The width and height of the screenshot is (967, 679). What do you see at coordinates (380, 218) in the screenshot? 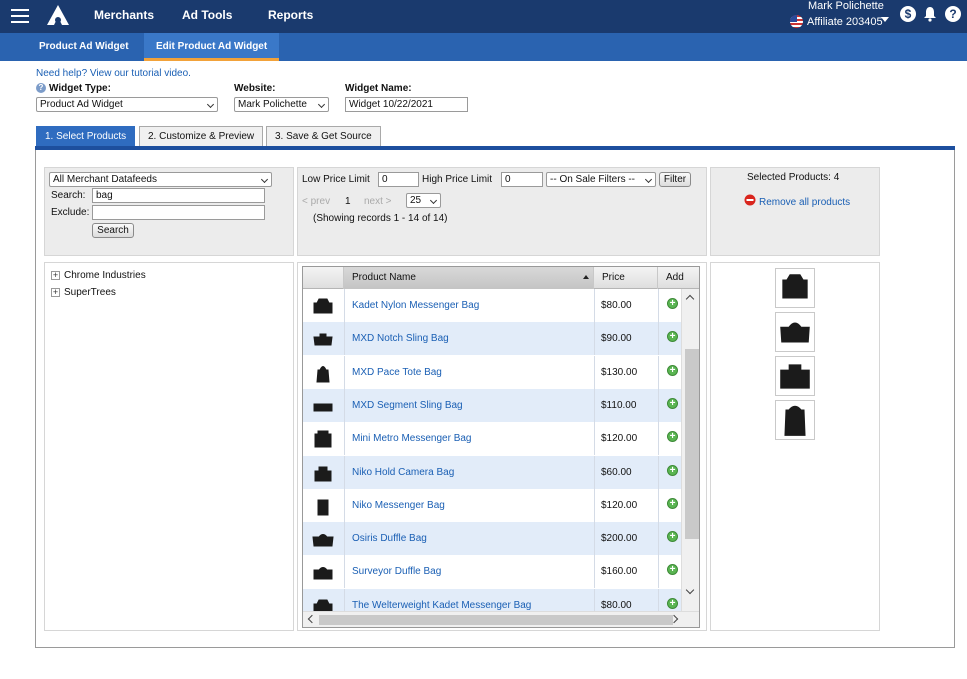
I see `records-count: (Showing records 1 - 14 of 14)` at bounding box center [380, 218].